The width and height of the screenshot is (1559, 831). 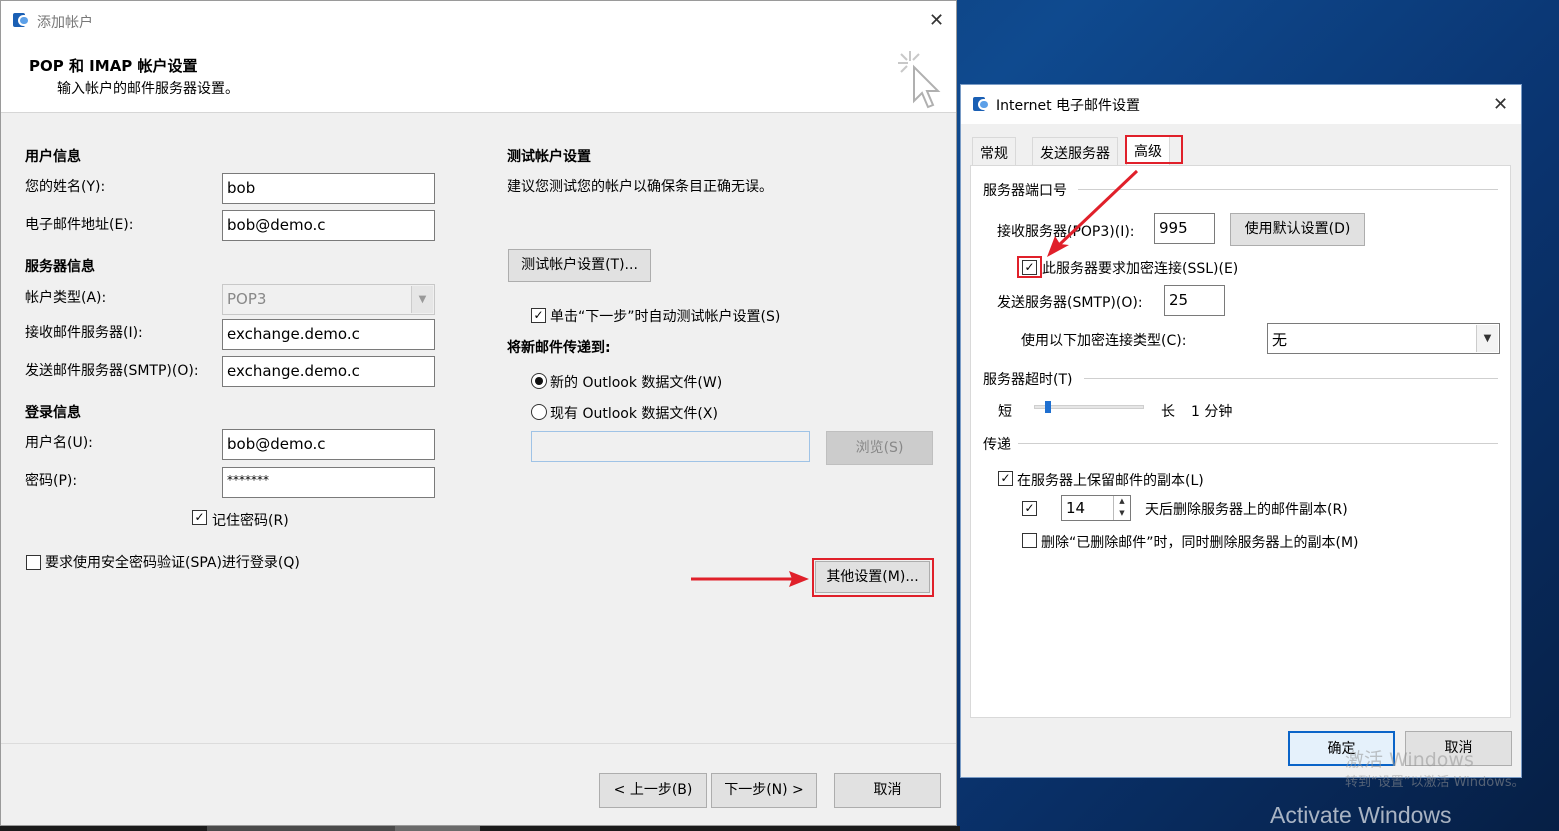 What do you see at coordinates (764, 790) in the screenshot?
I see `next-button: 下一步(N) >` at bounding box center [764, 790].